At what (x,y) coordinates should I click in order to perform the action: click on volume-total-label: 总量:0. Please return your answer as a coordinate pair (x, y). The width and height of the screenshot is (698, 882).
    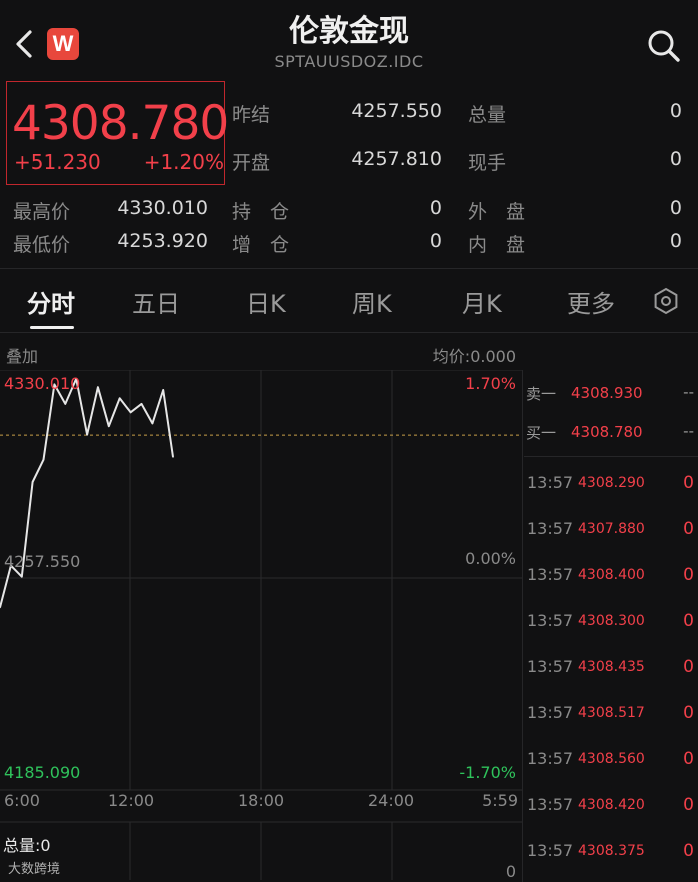
    Looking at the image, I should click on (27, 845).